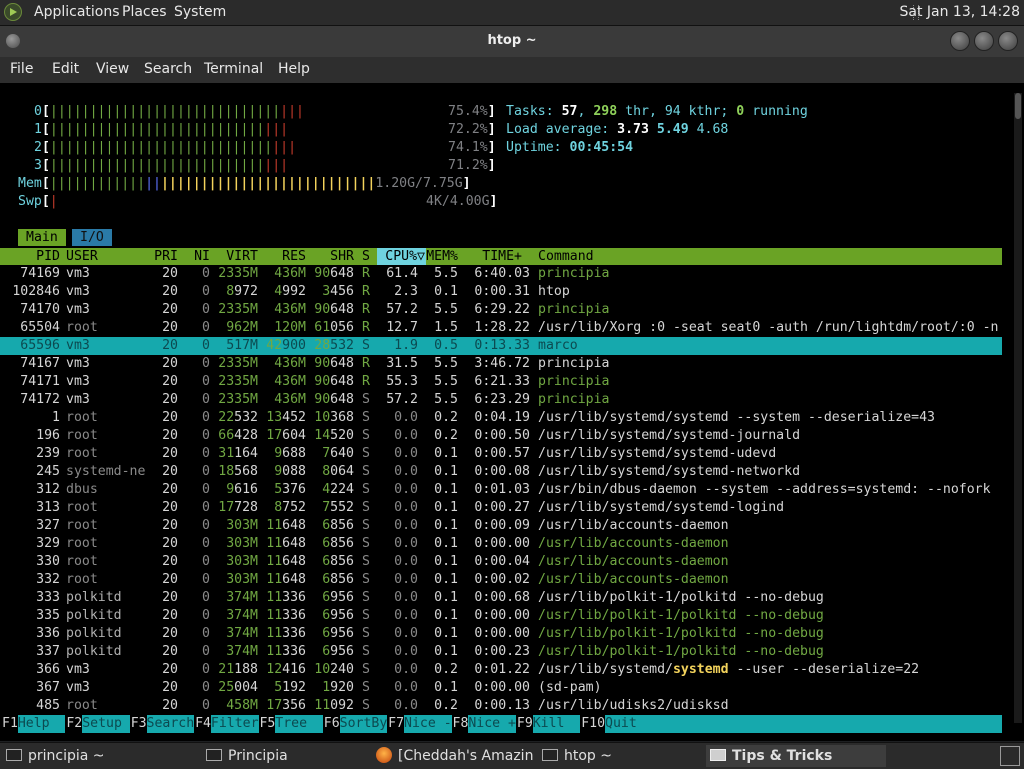 This screenshot has width=1024, height=769. What do you see at coordinates (342, 256) in the screenshot?
I see `column-header: SHR` at bounding box center [342, 256].